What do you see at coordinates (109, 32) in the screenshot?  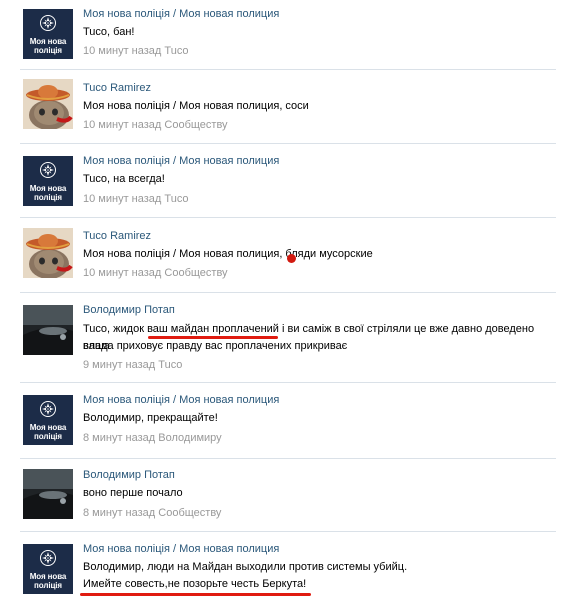 I see `comment-text: Tuco, бан!` at bounding box center [109, 32].